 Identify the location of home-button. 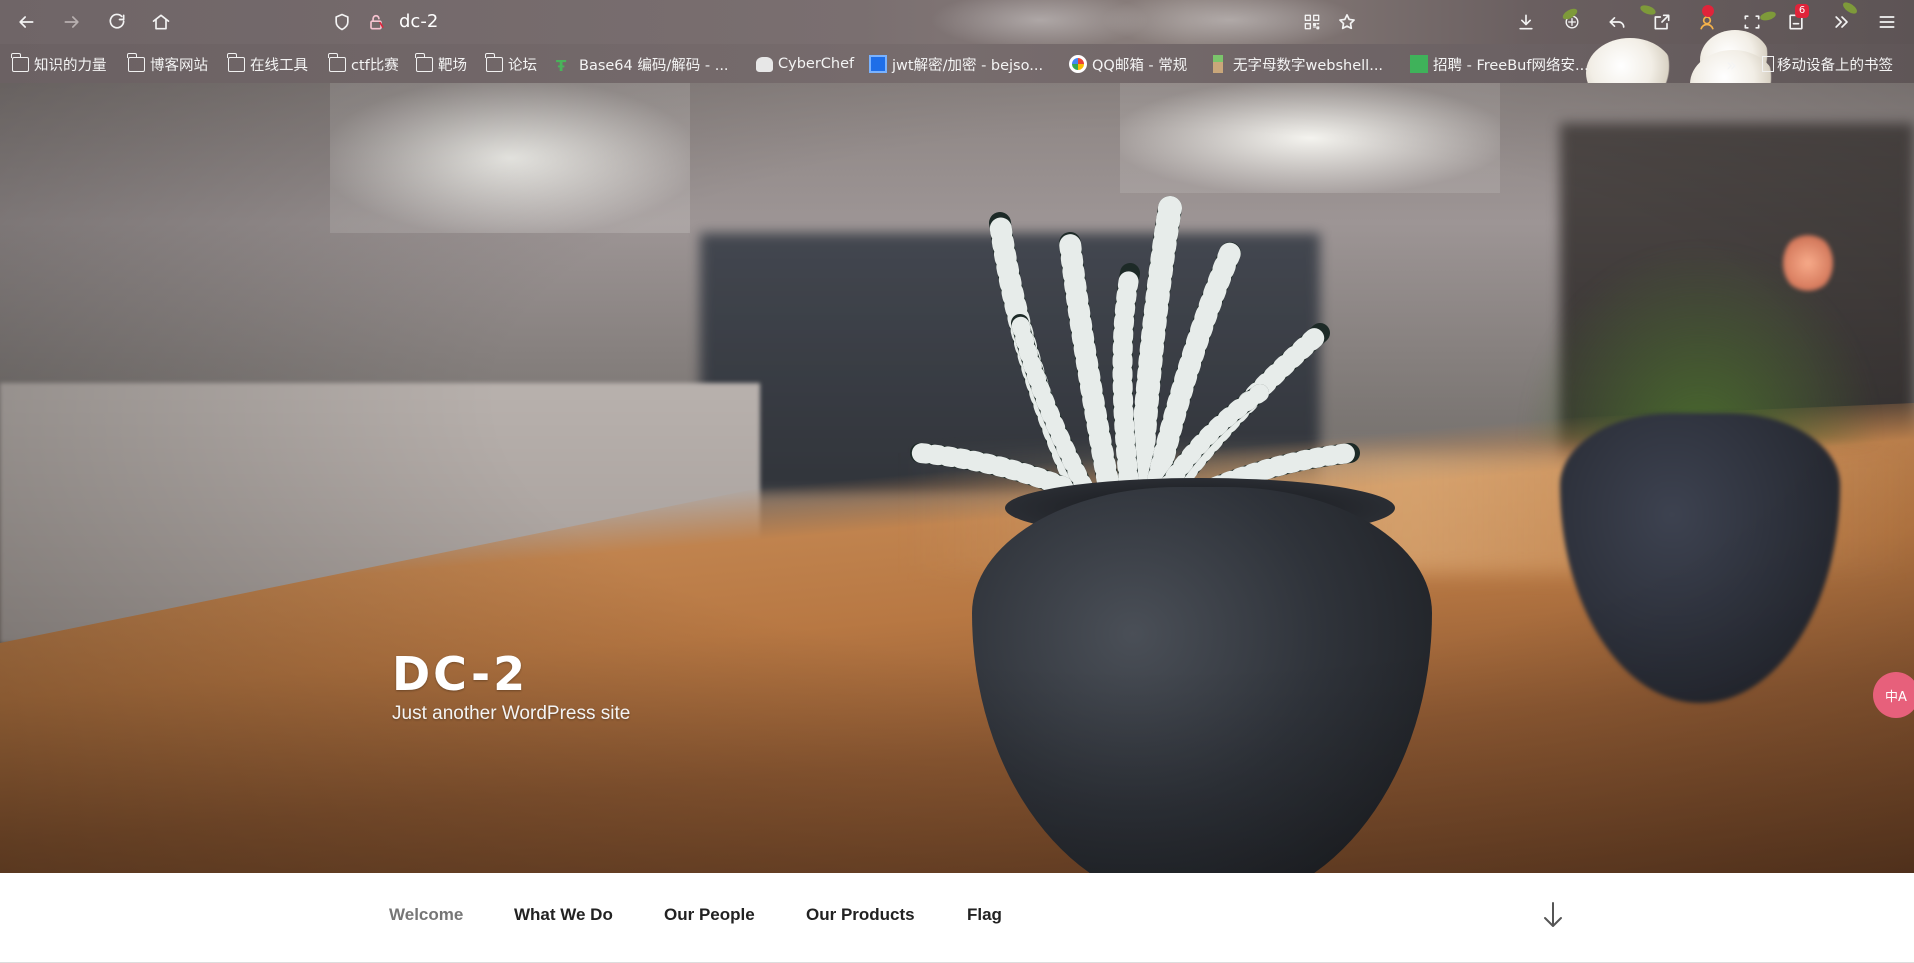
(161, 22).